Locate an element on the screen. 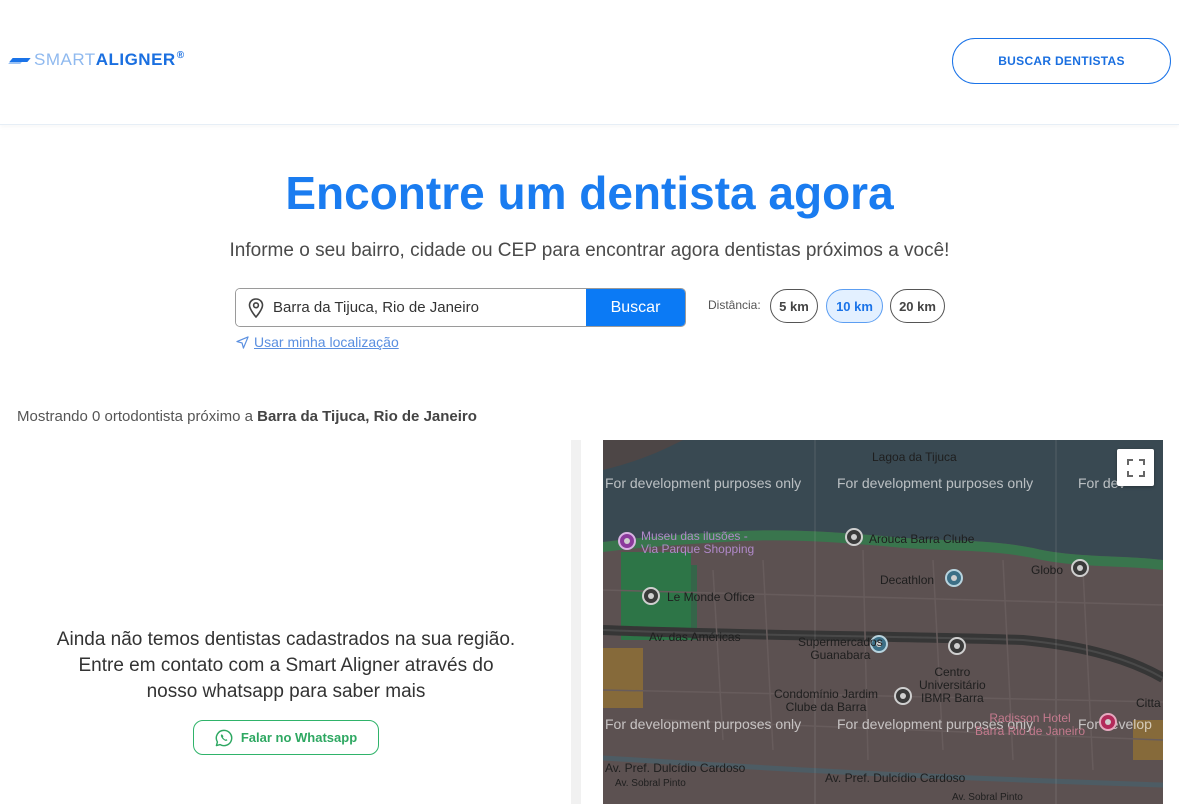 Image resolution: width=1179 pixels, height=804 pixels. distance-option-5km: 5 km is located at coordinates (794, 306).